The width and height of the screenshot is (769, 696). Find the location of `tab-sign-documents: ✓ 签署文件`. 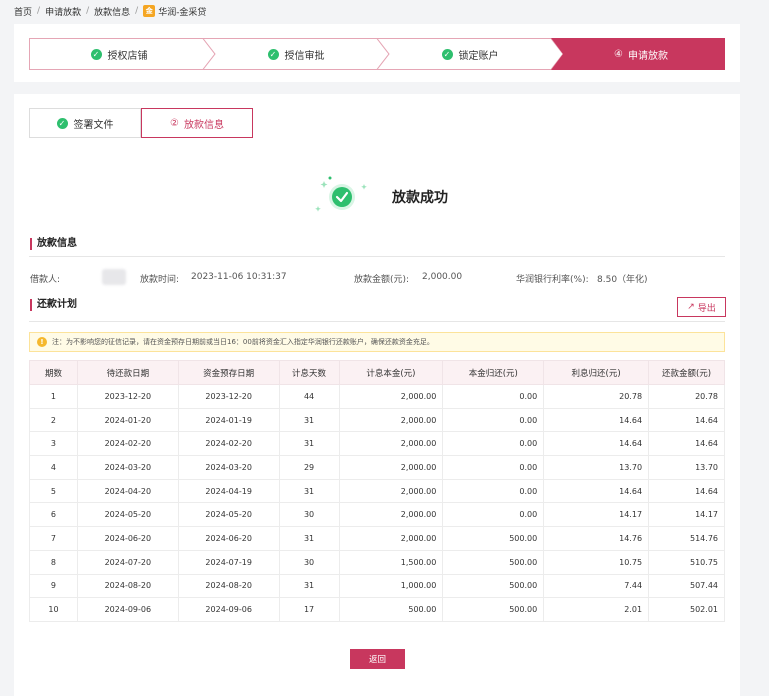

tab-sign-documents: ✓ 签署文件 is located at coordinates (85, 123).